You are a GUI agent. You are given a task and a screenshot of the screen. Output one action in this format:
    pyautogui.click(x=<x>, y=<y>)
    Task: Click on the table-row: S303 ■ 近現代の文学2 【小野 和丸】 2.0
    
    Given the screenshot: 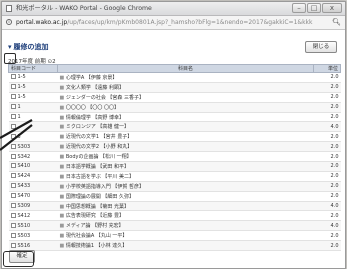 What is the action you would take?
    pyautogui.click(x=174, y=147)
    